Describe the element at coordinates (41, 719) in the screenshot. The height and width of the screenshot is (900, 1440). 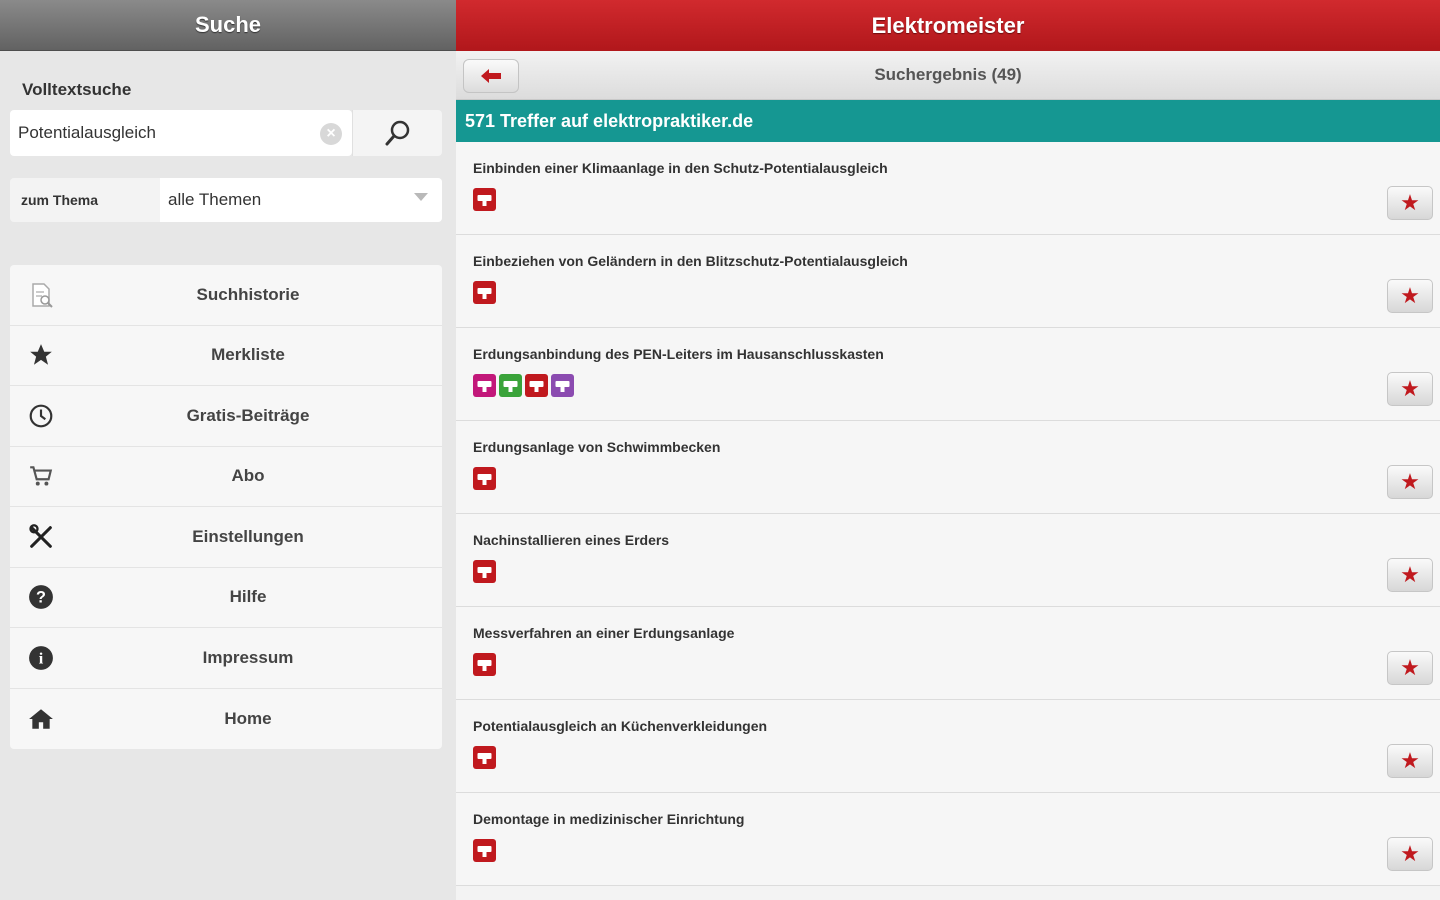
I see `home-icon` at that location.